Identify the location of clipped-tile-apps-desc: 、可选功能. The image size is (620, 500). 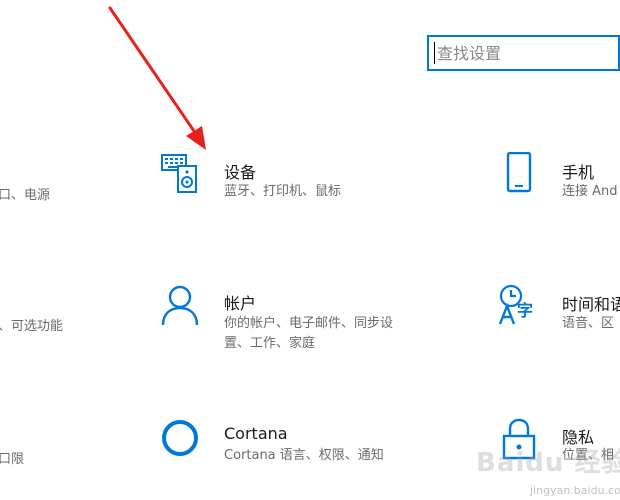
(32, 326).